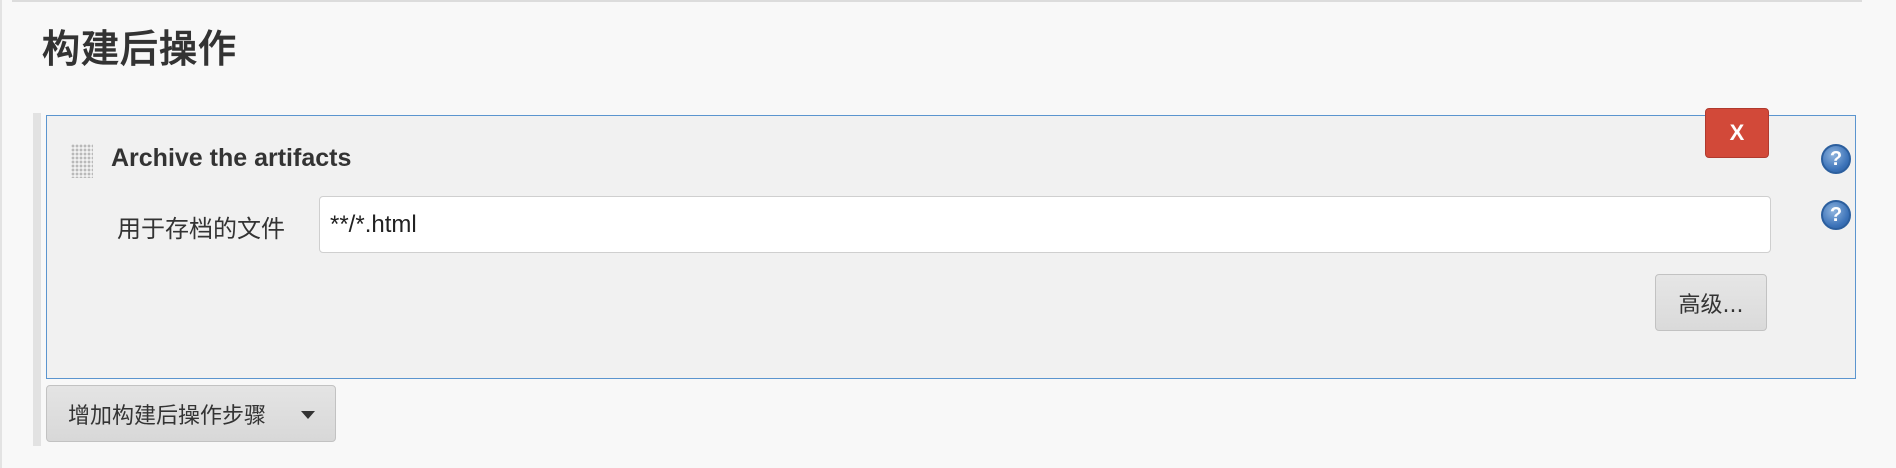  What do you see at coordinates (167, 416) in the screenshot?
I see `add-step-label: 增加构建后操作步骤` at bounding box center [167, 416].